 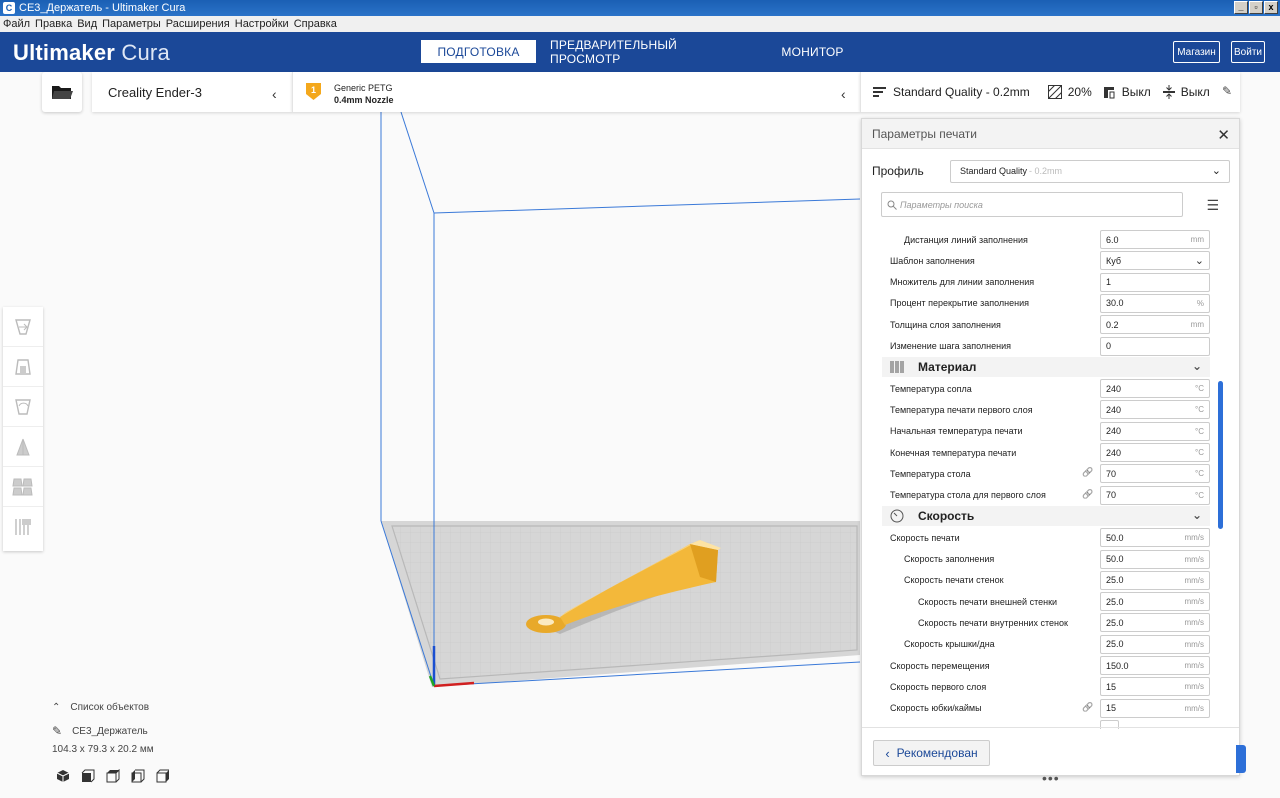 What do you see at coordinates (1032, 204) in the screenshot?
I see `settings-search-input: Параметры поиска` at bounding box center [1032, 204].